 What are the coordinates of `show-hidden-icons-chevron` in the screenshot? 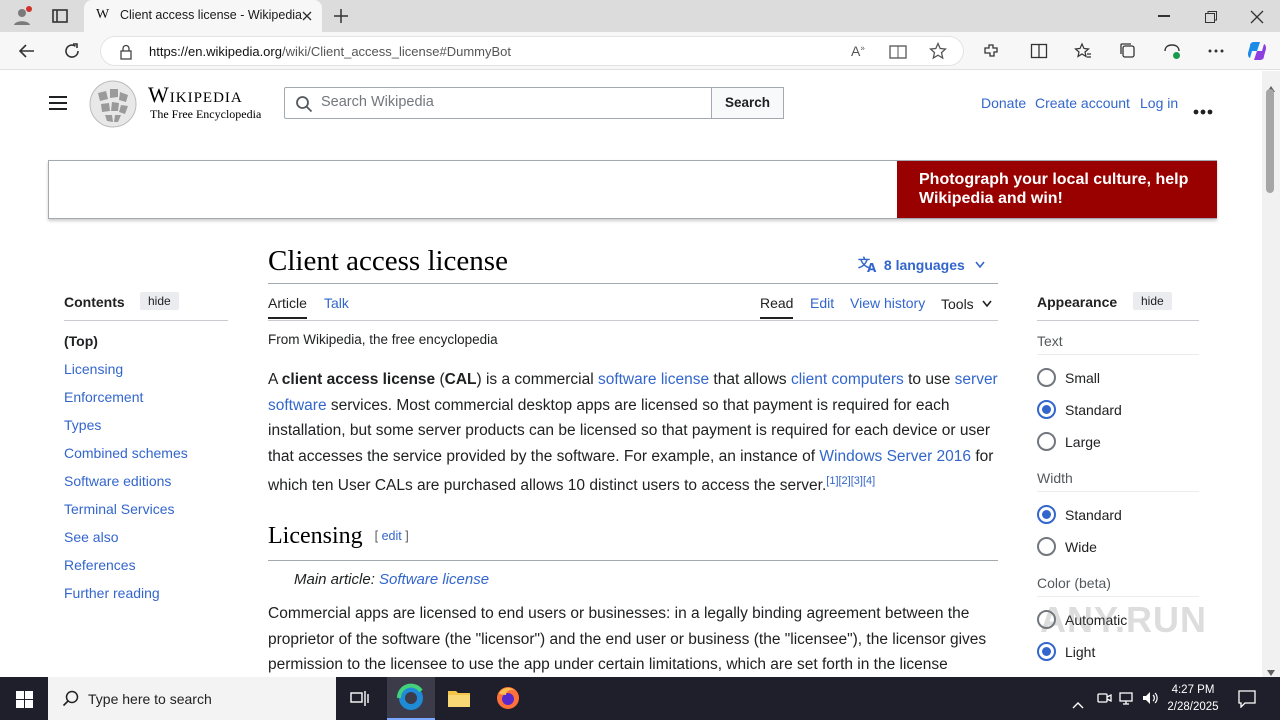 It's located at (1078, 701).